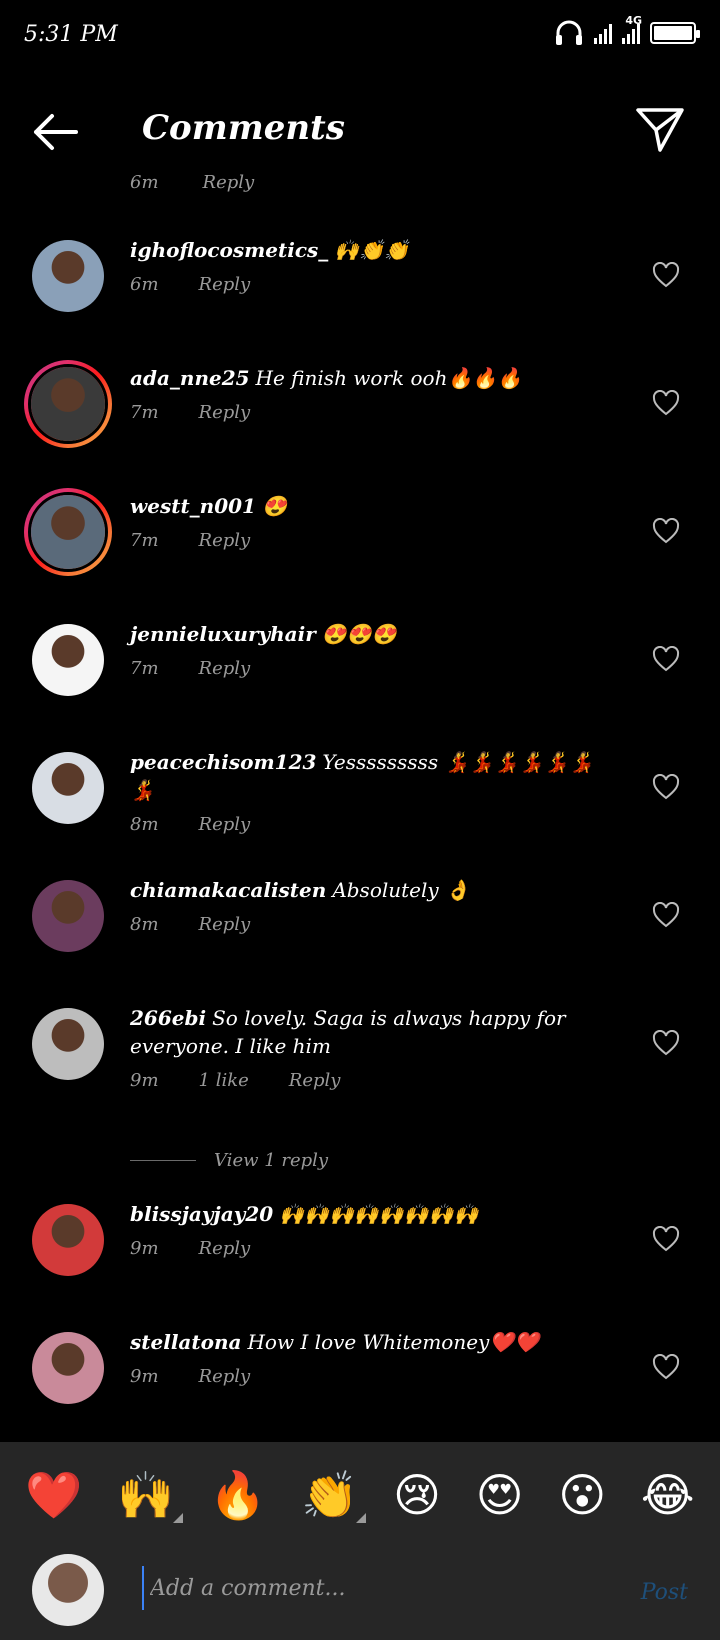 This screenshot has width=720, height=1640. What do you see at coordinates (401, 890) in the screenshot?
I see `comment-message: Absolutely 👌` at bounding box center [401, 890].